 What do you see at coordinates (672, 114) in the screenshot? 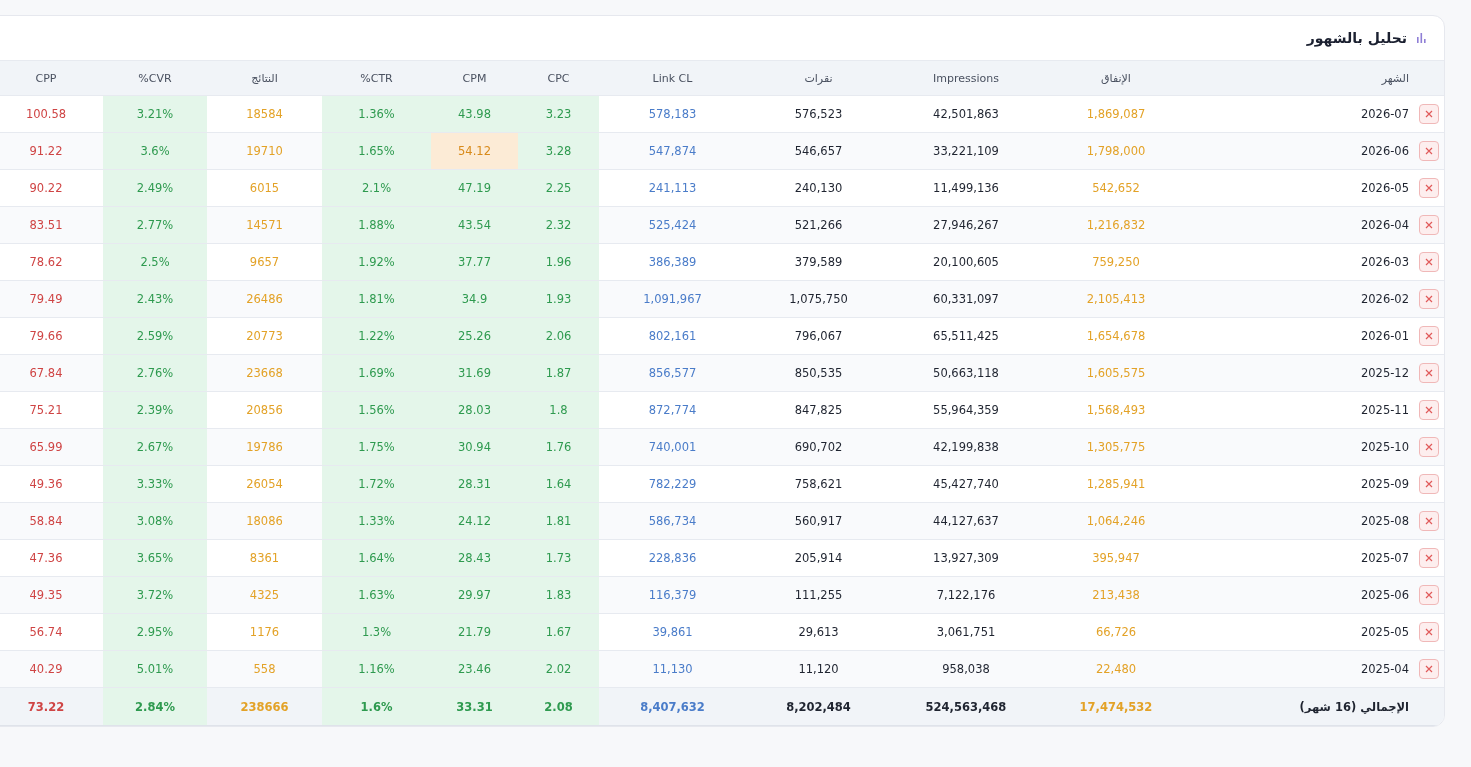
I see `table-cell-text: 578,183` at bounding box center [672, 114].